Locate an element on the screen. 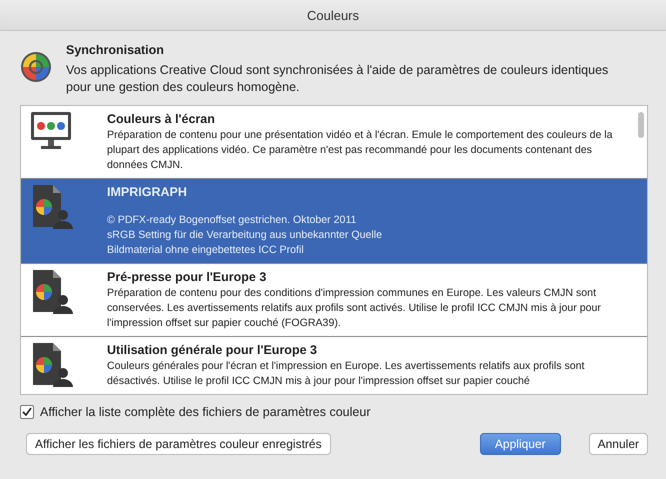 This screenshot has width=666, height=479. setting-description: Préparation de contenu pour une présentation vidéo et à l'écran. Emule le comportement des couleurs de la plupart des applications vidéo. Ce paramètre n'est pas recommandé pour les documents contenant des données CMJN. is located at coordinates (360, 150).